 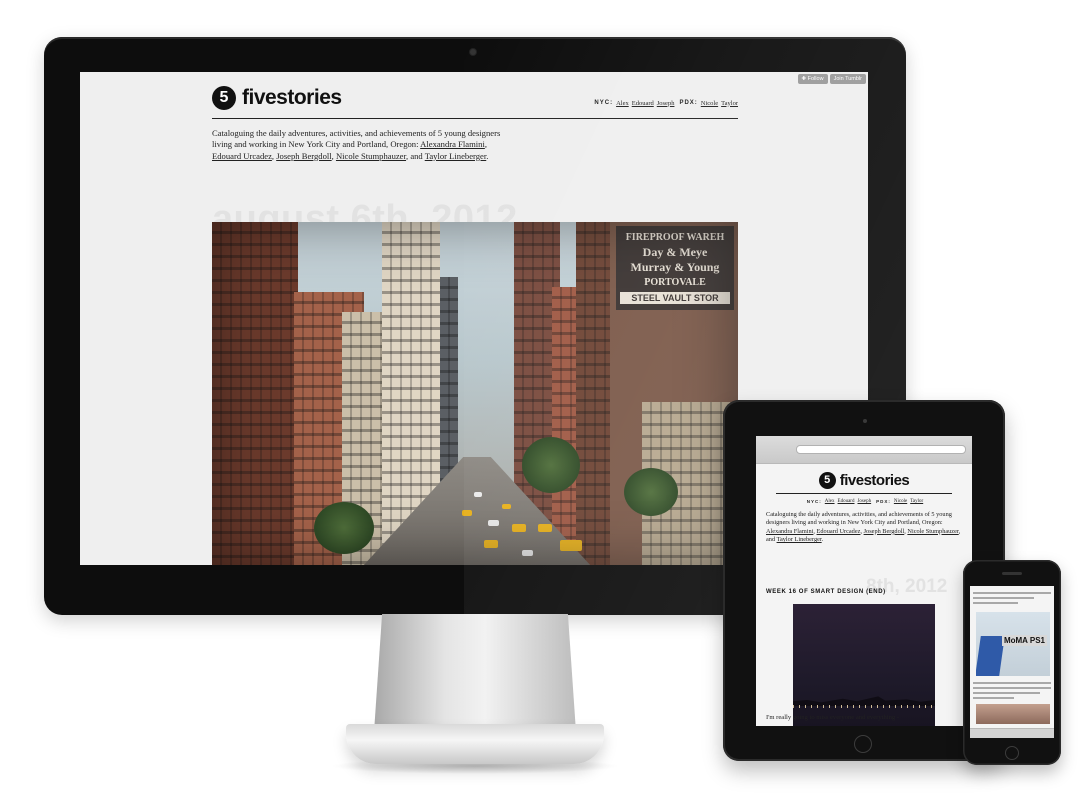 What do you see at coordinates (864, 706) in the screenshot?
I see `photo-lights` at bounding box center [864, 706].